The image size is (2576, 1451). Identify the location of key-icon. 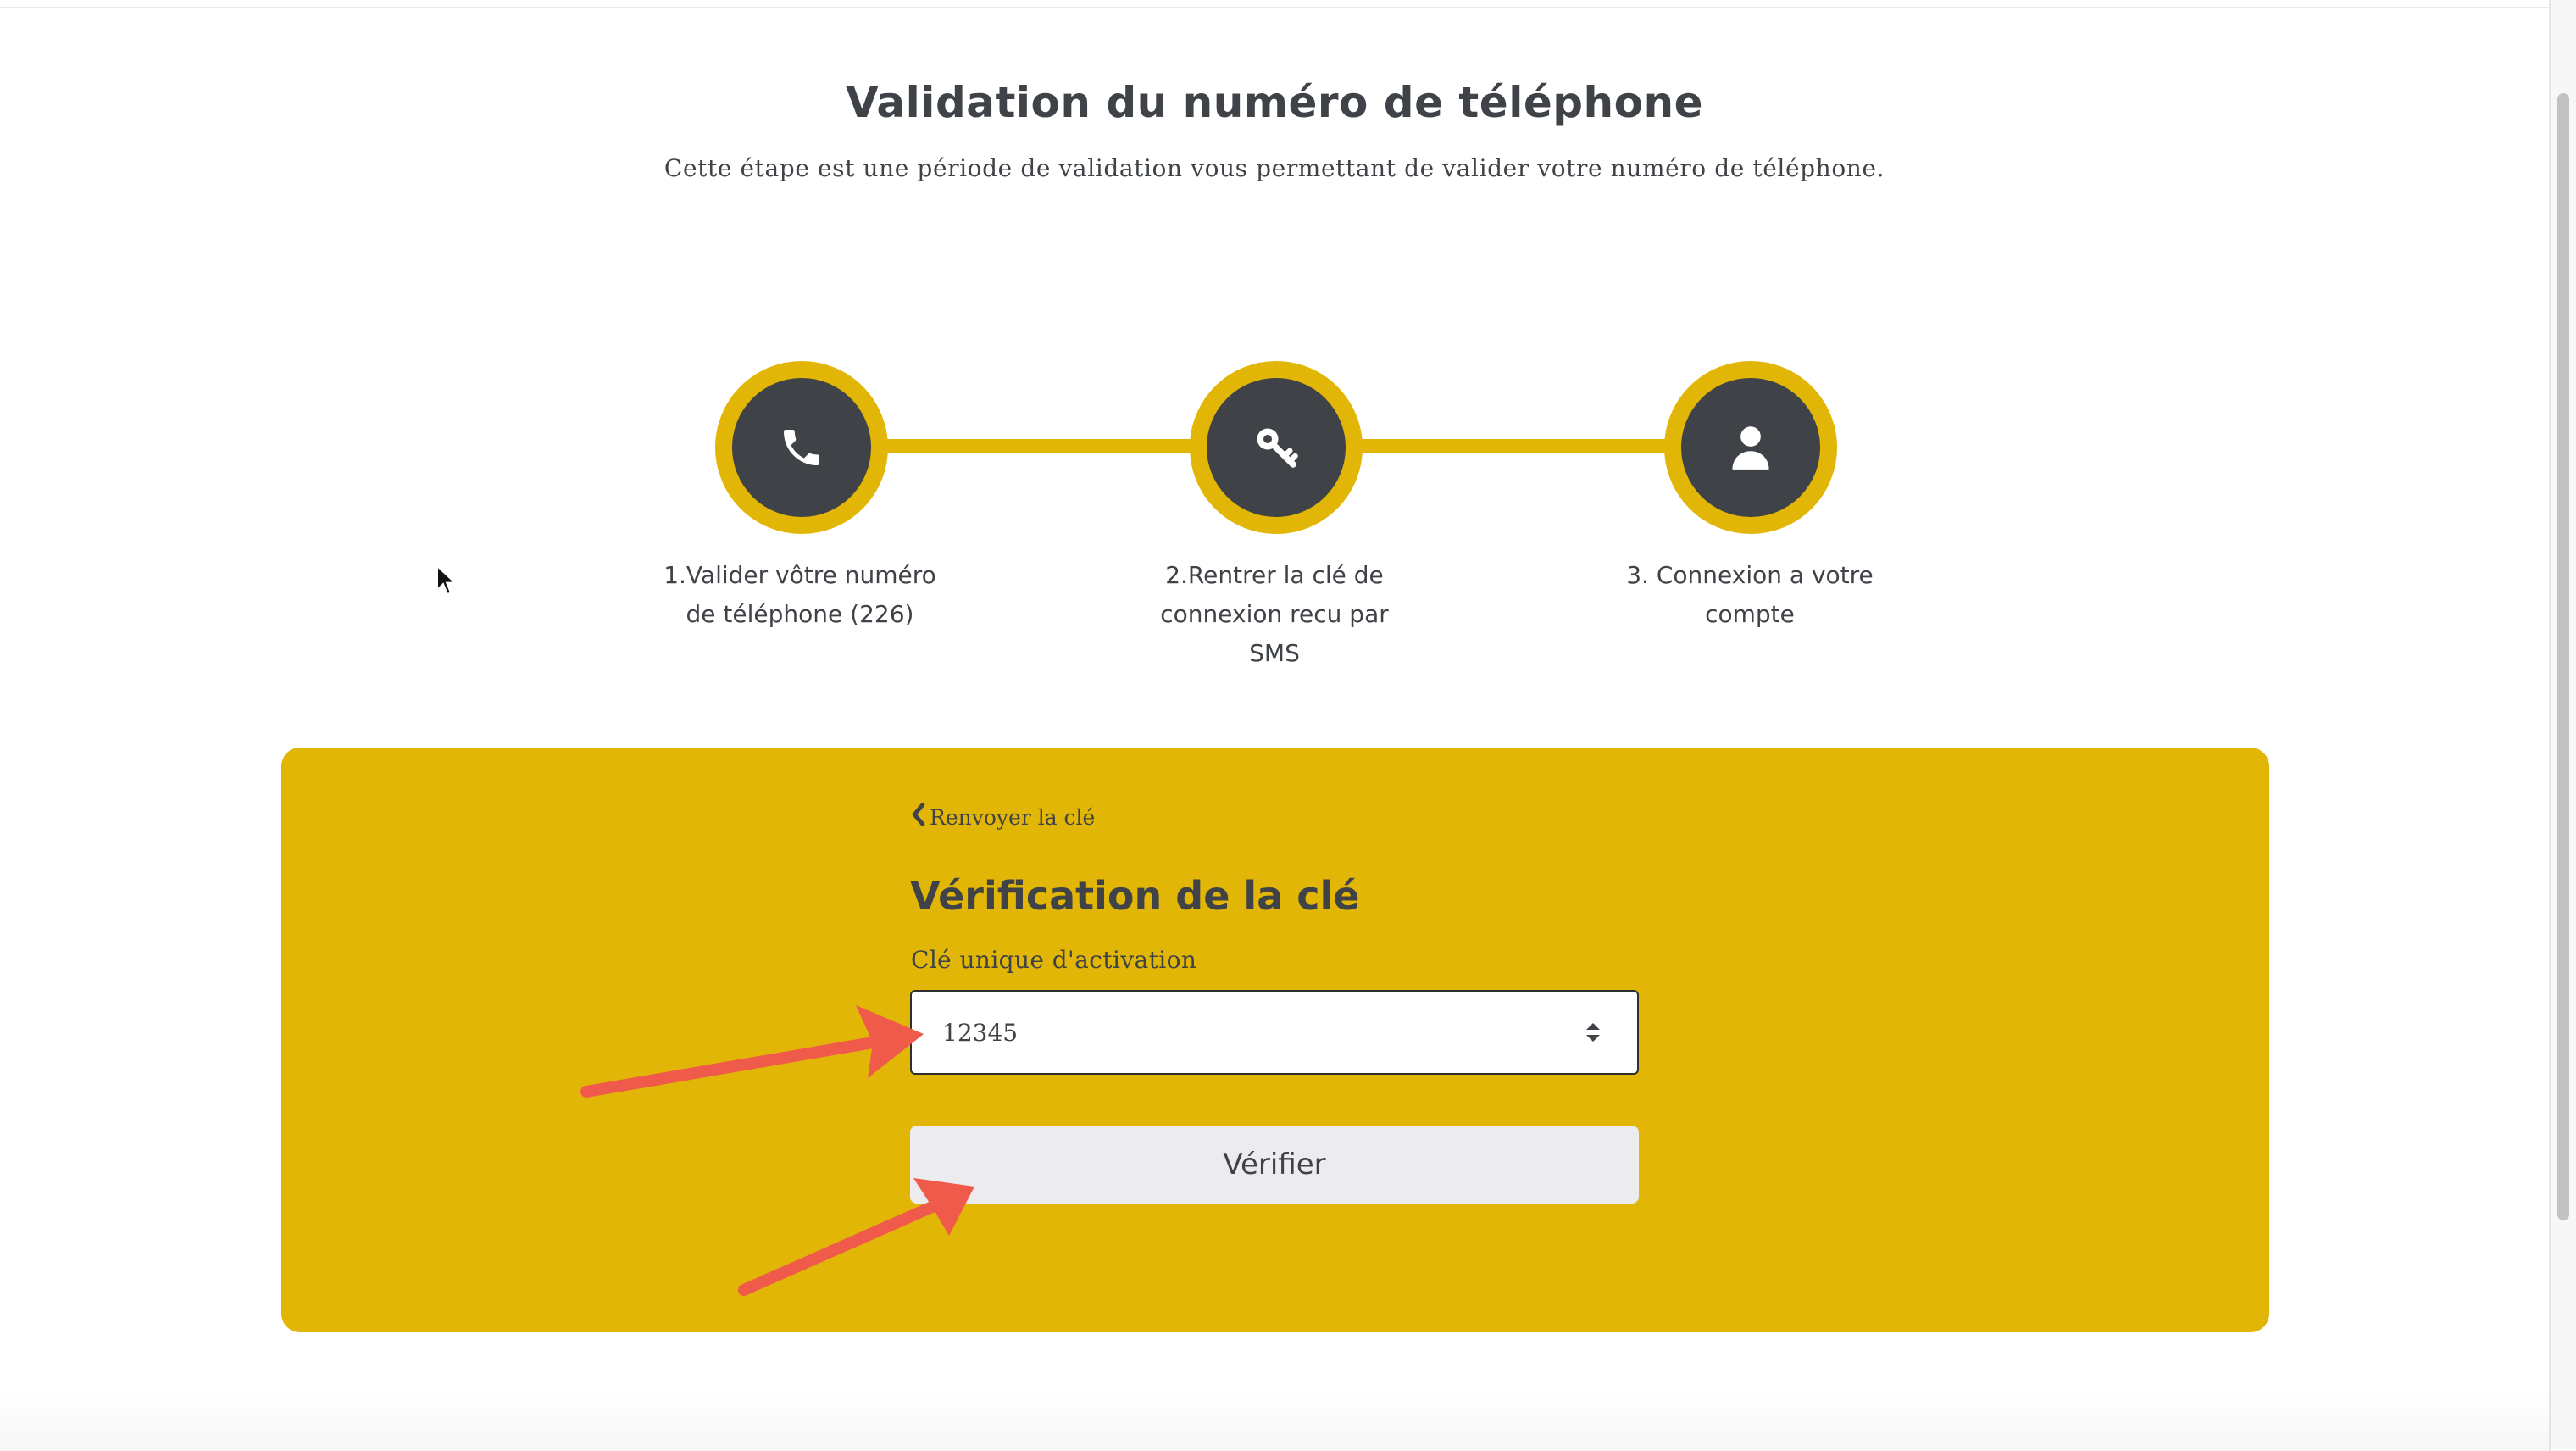
(1276, 447).